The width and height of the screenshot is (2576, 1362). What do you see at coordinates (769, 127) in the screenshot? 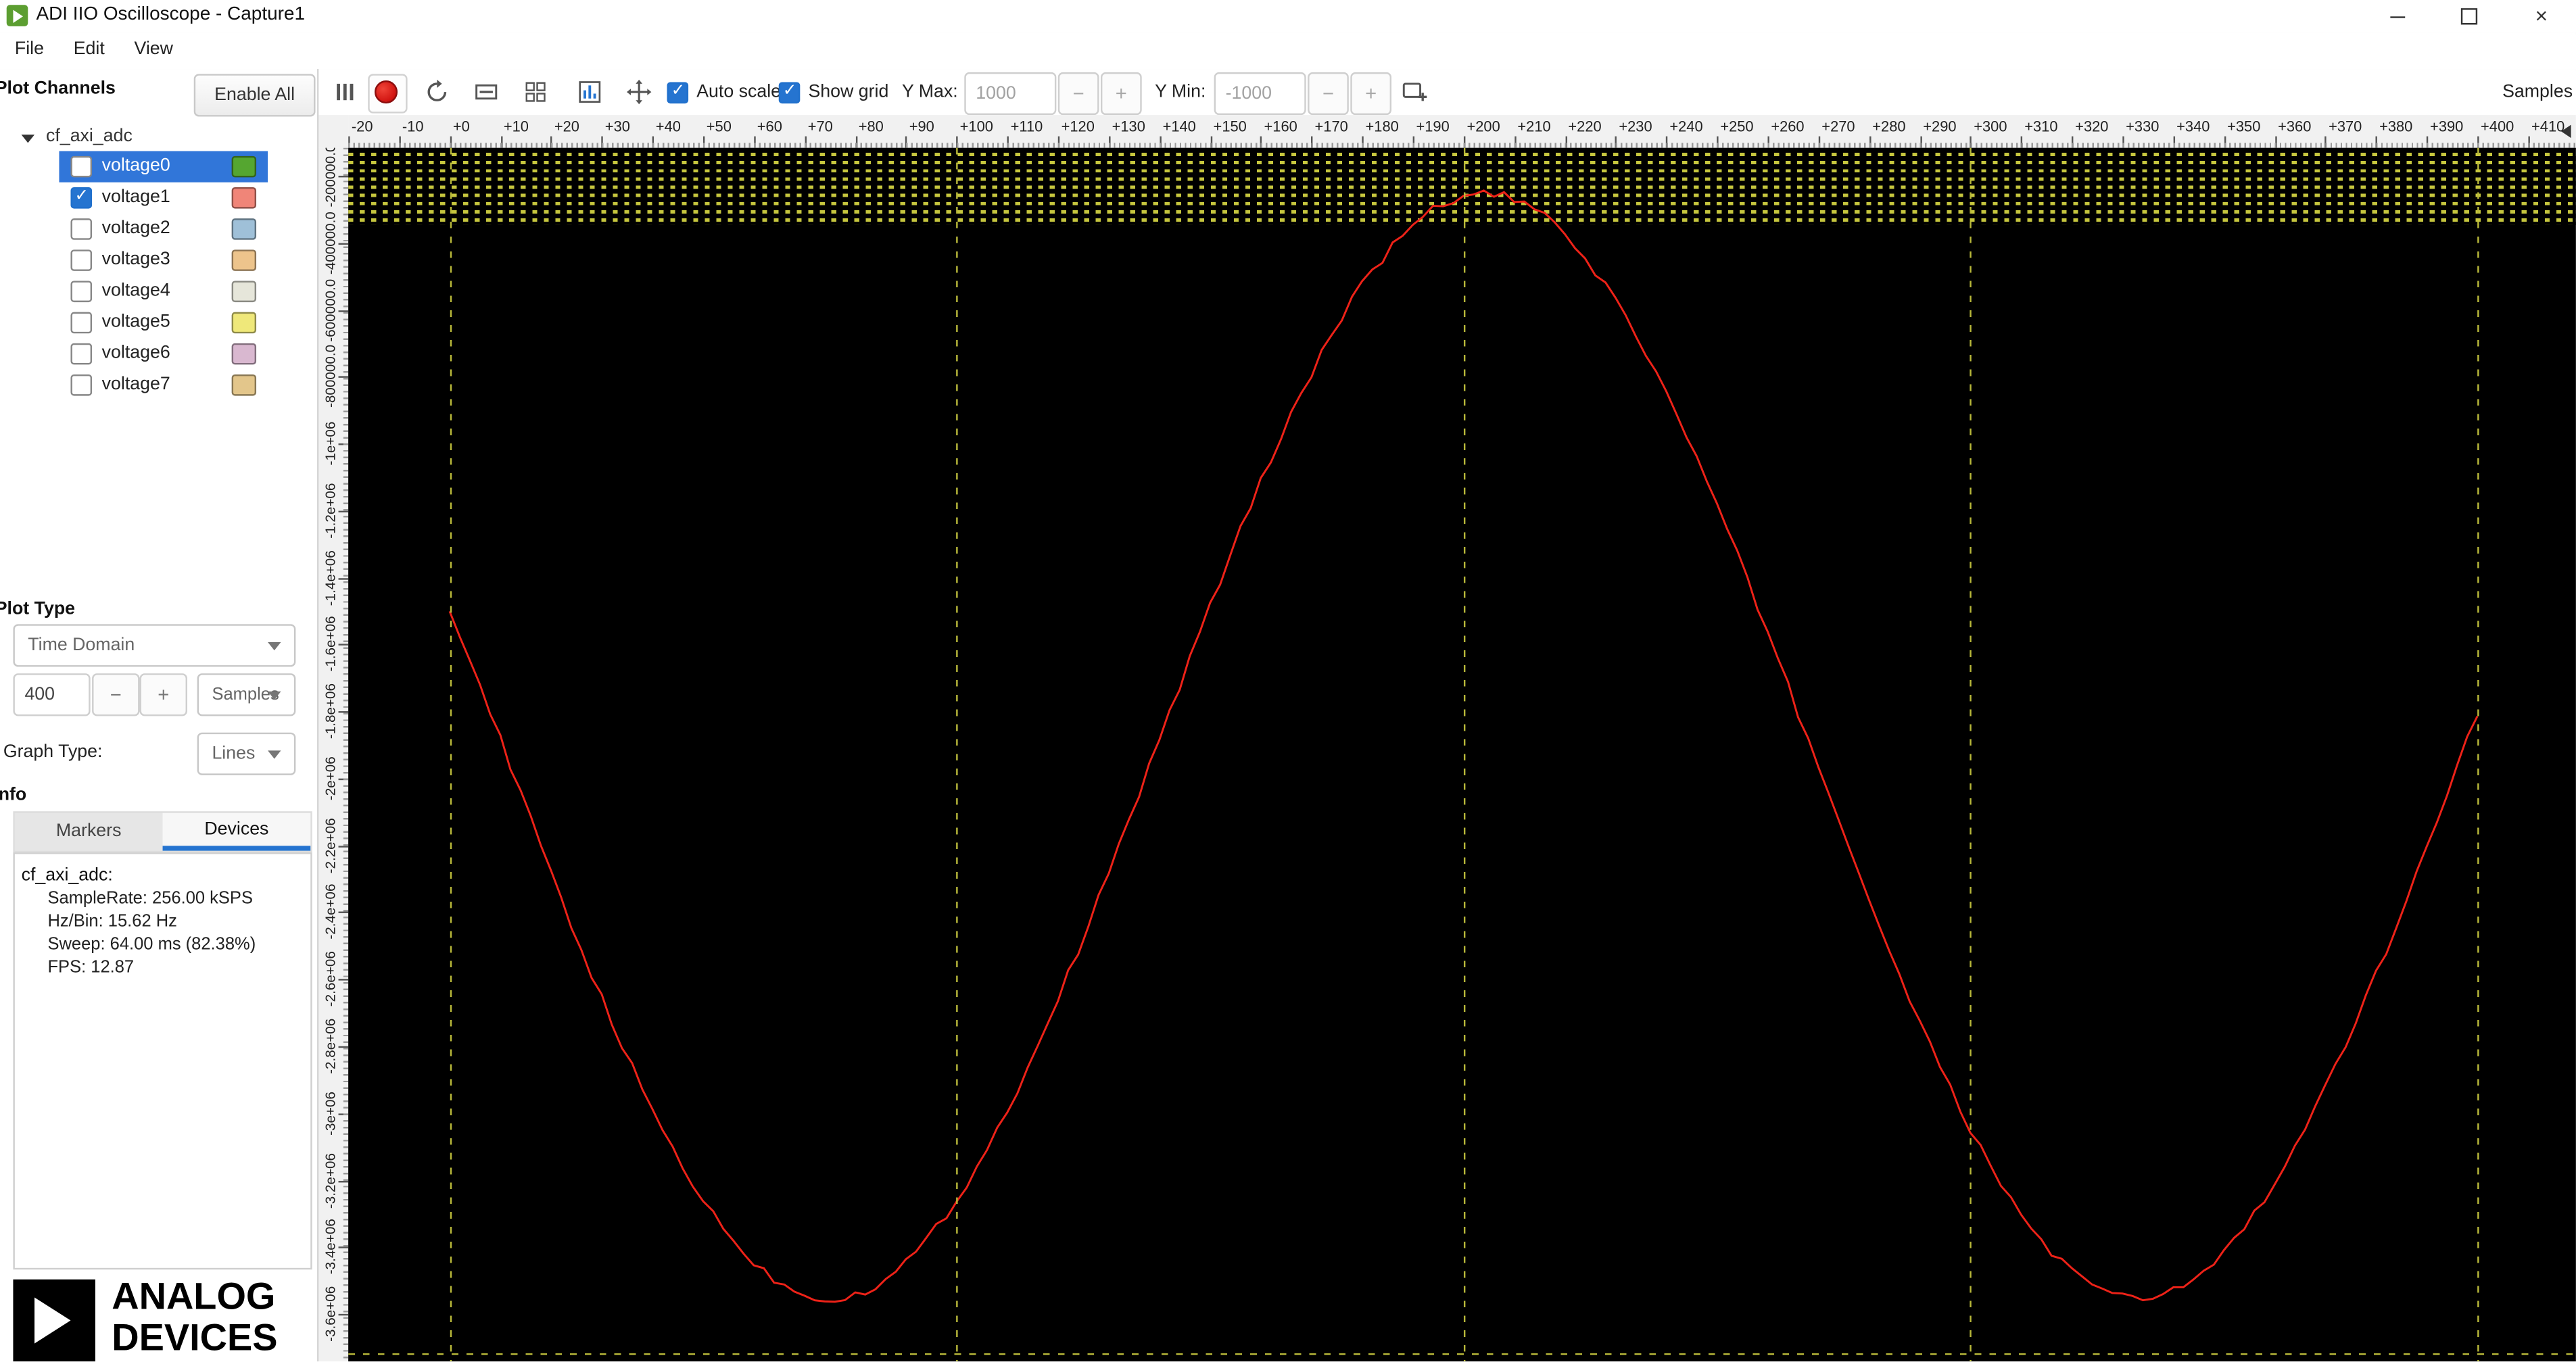
I see `x-tick-label: +60` at bounding box center [769, 127].